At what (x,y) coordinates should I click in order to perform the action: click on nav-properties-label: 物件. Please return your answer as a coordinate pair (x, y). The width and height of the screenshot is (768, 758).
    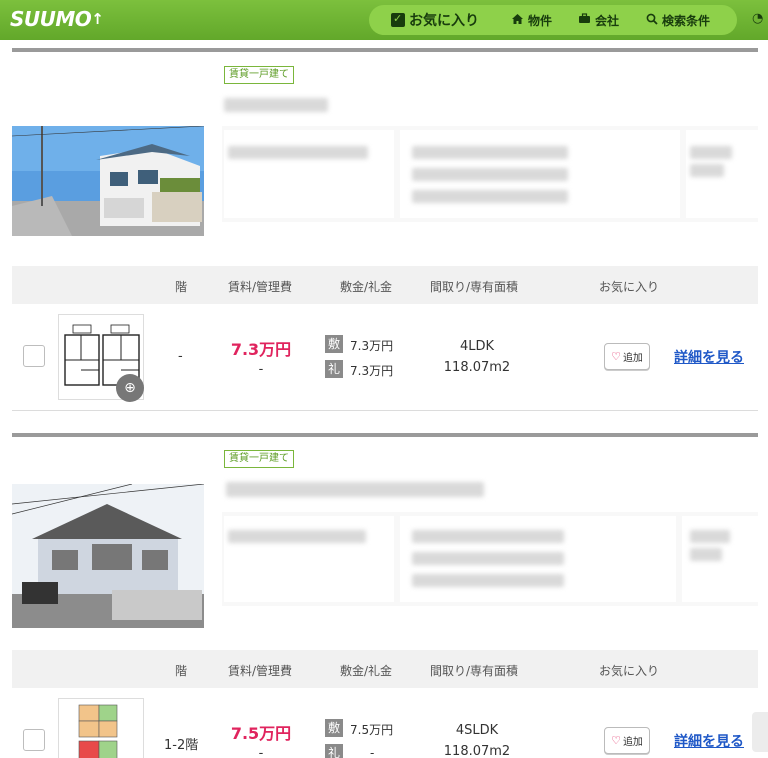
    Looking at the image, I should click on (540, 20).